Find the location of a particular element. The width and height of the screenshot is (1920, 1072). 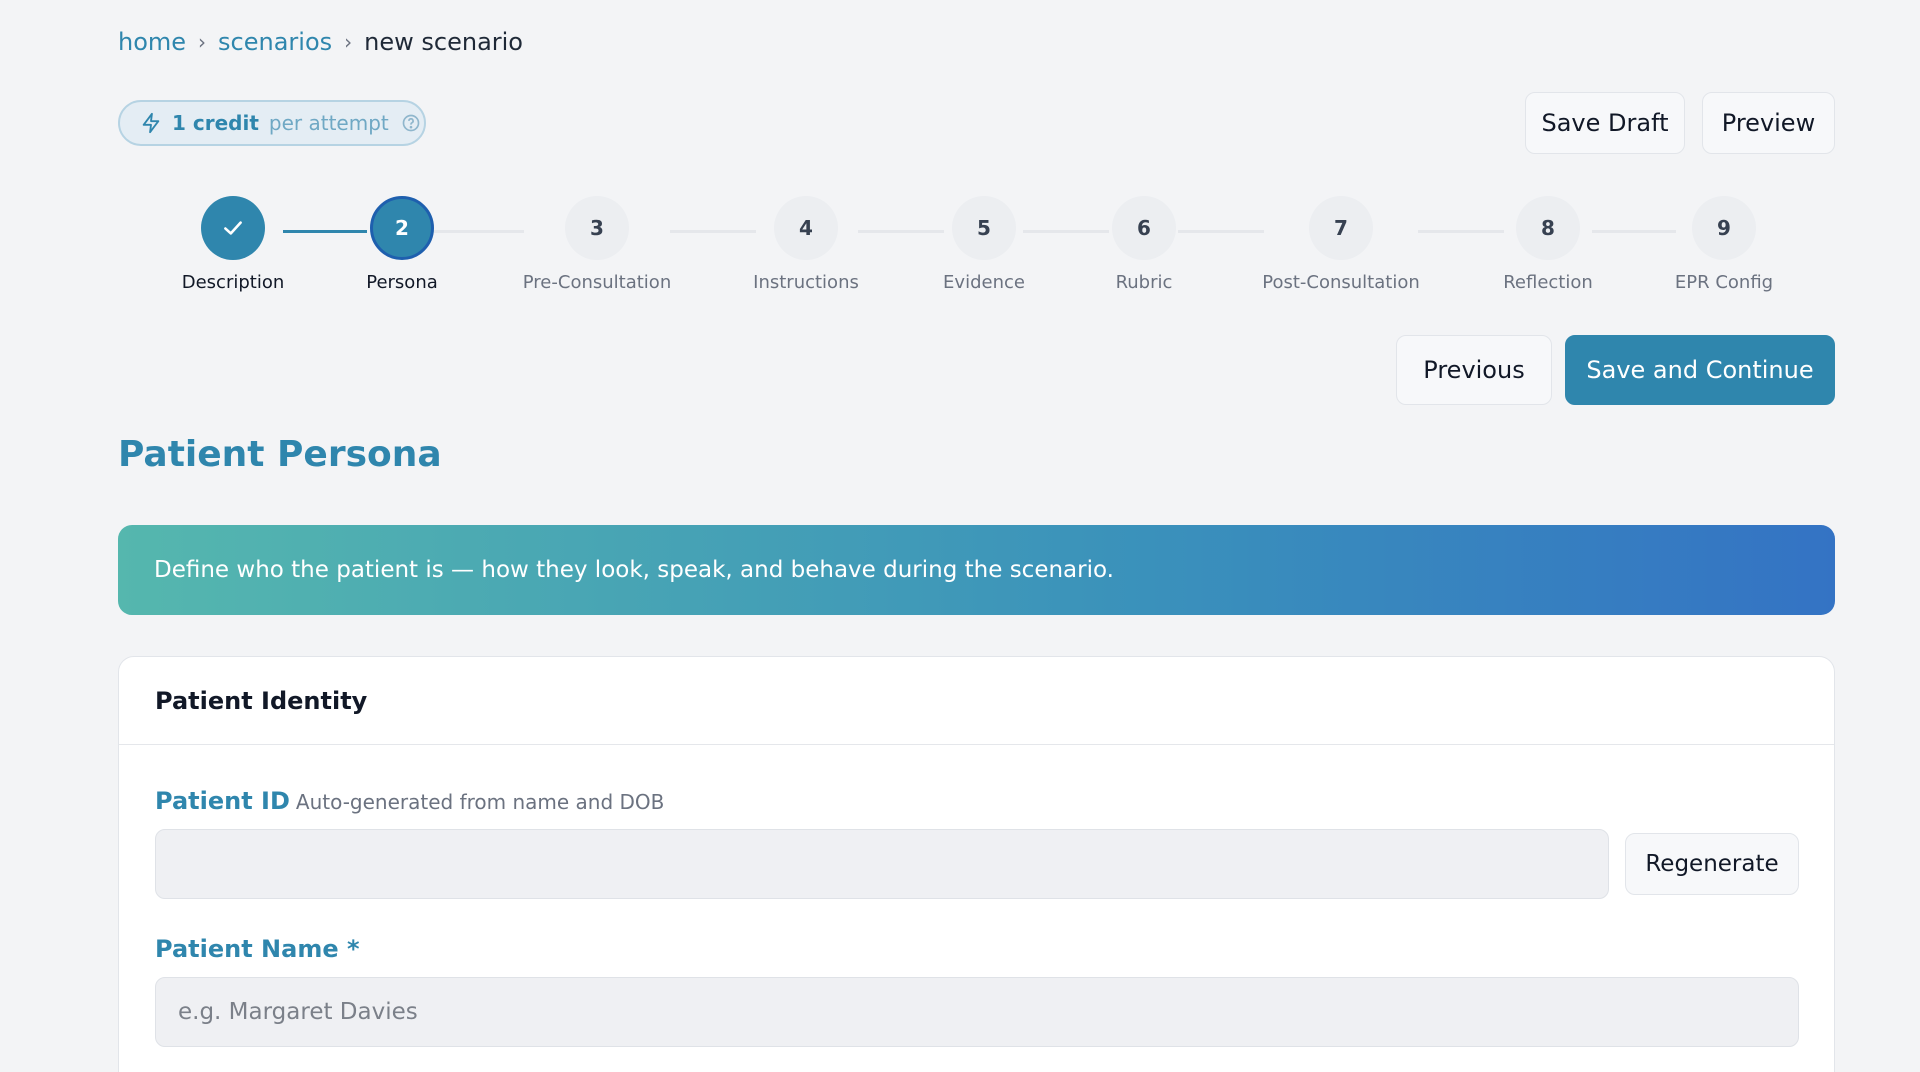

breadcrumb: home › scenarios › new scenario is located at coordinates (320, 42).